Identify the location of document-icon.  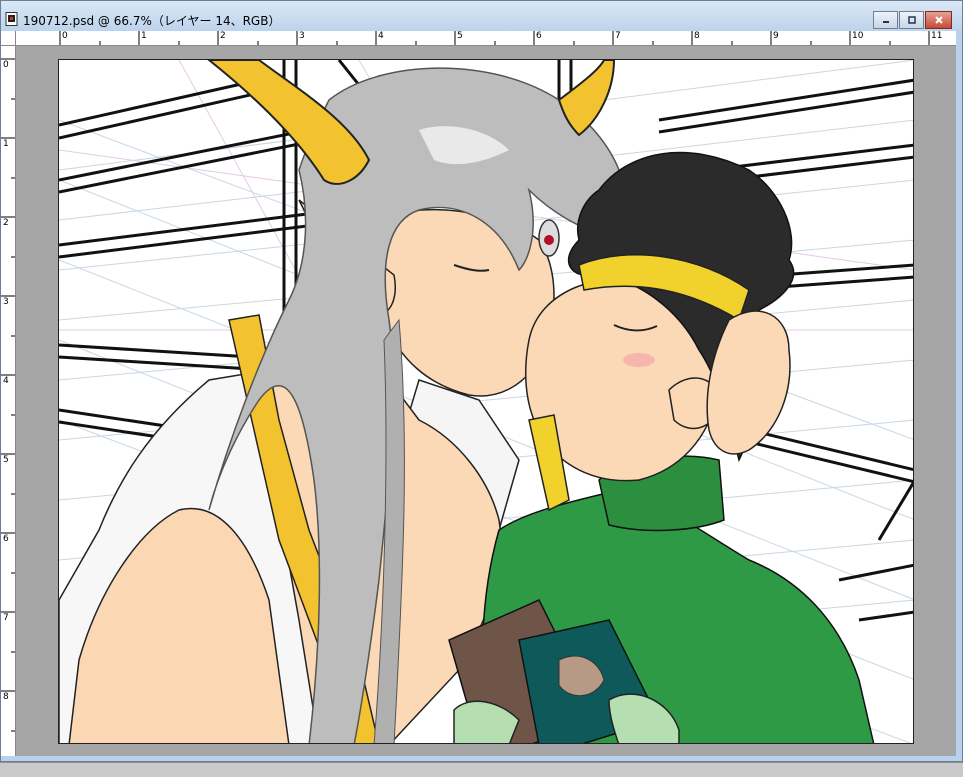
(12, 18).